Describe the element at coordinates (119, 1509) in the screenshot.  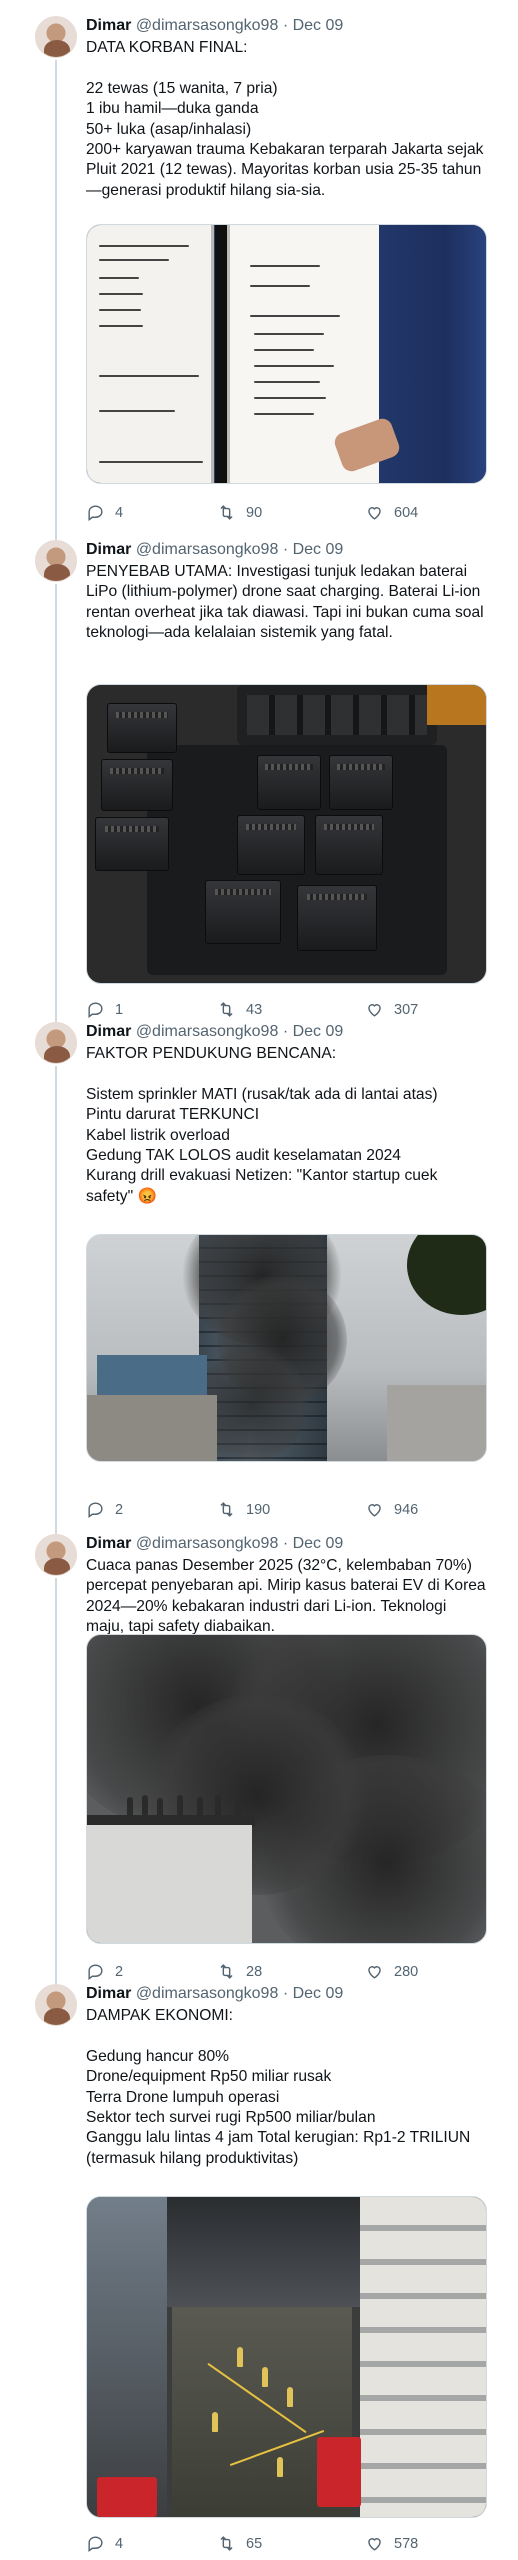
I see `reply-count: 2` at that location.